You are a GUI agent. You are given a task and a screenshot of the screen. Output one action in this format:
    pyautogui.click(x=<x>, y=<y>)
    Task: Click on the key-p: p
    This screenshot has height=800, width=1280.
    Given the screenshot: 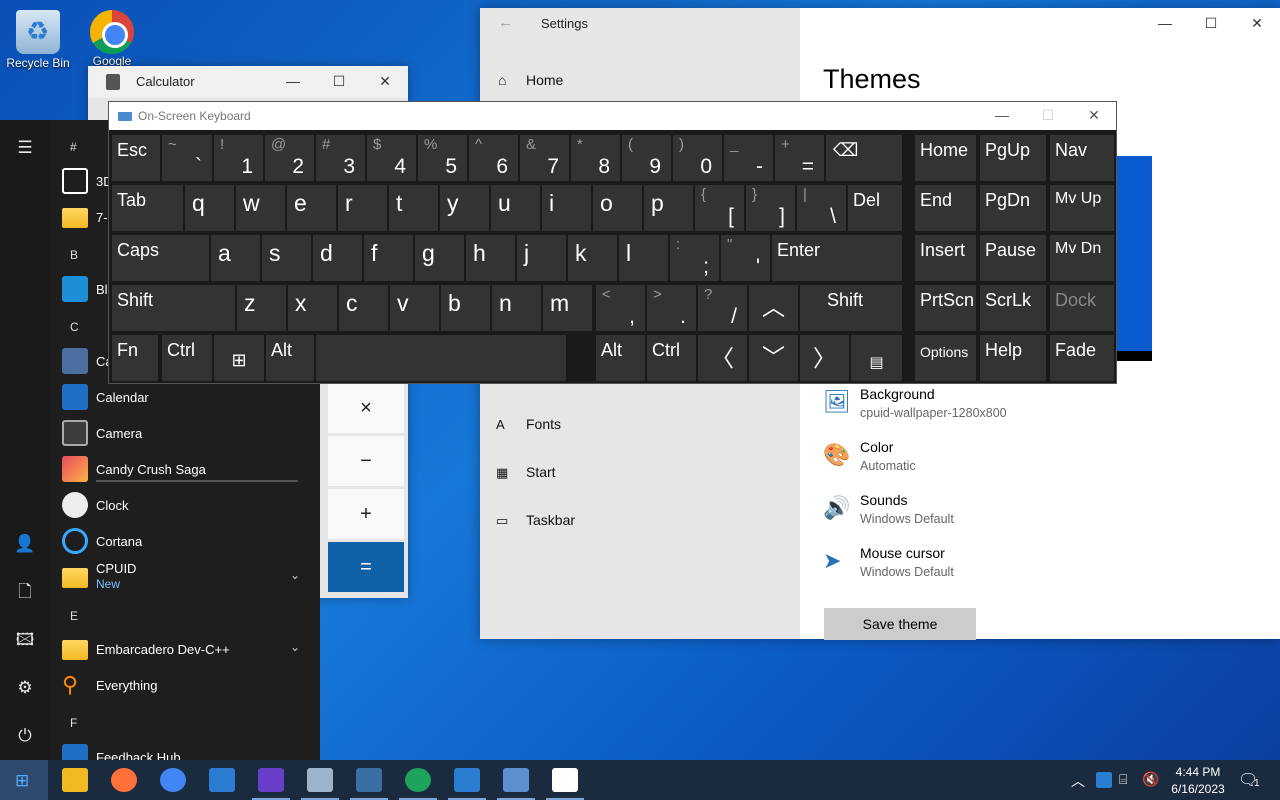 What is the action you would take?
    pyautogui.click(x=668, y=208)
    